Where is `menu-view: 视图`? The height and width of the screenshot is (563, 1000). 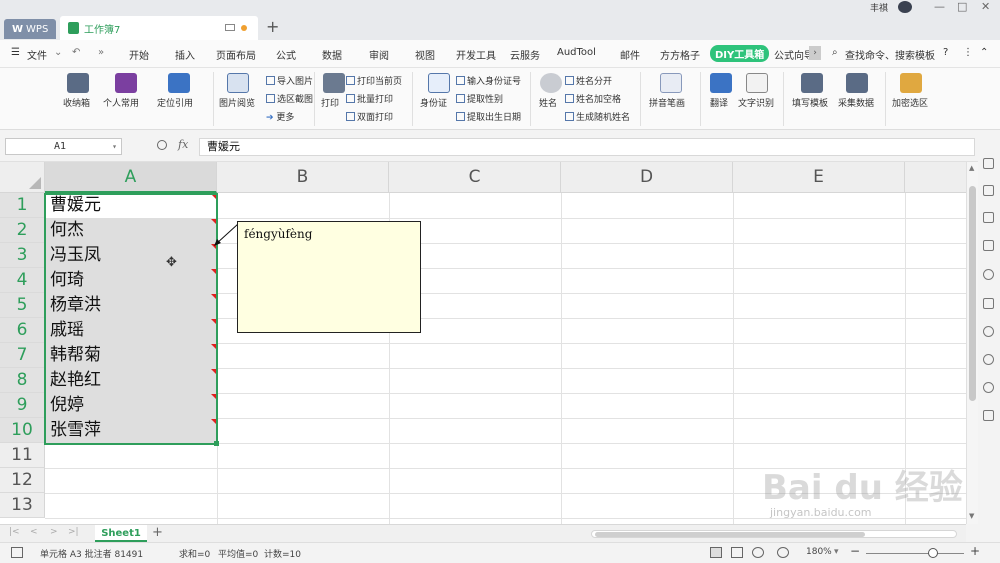
menu-view: 视图 is located at coordinates (425, 54).